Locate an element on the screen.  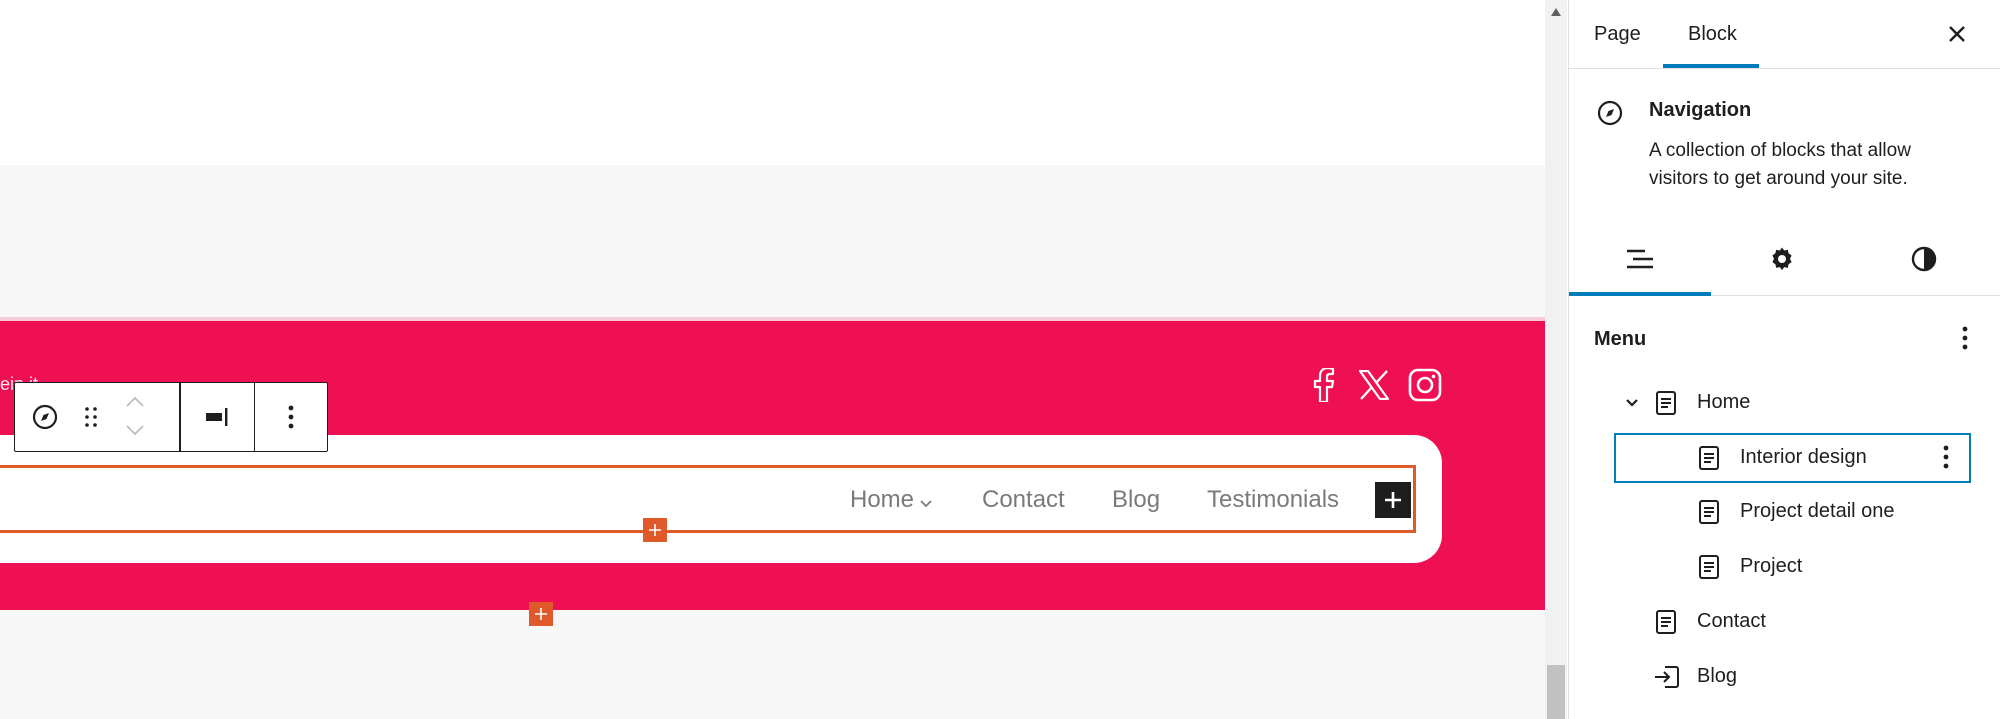
nav-item-blog: Blog is located at coordinates (1136, 500).